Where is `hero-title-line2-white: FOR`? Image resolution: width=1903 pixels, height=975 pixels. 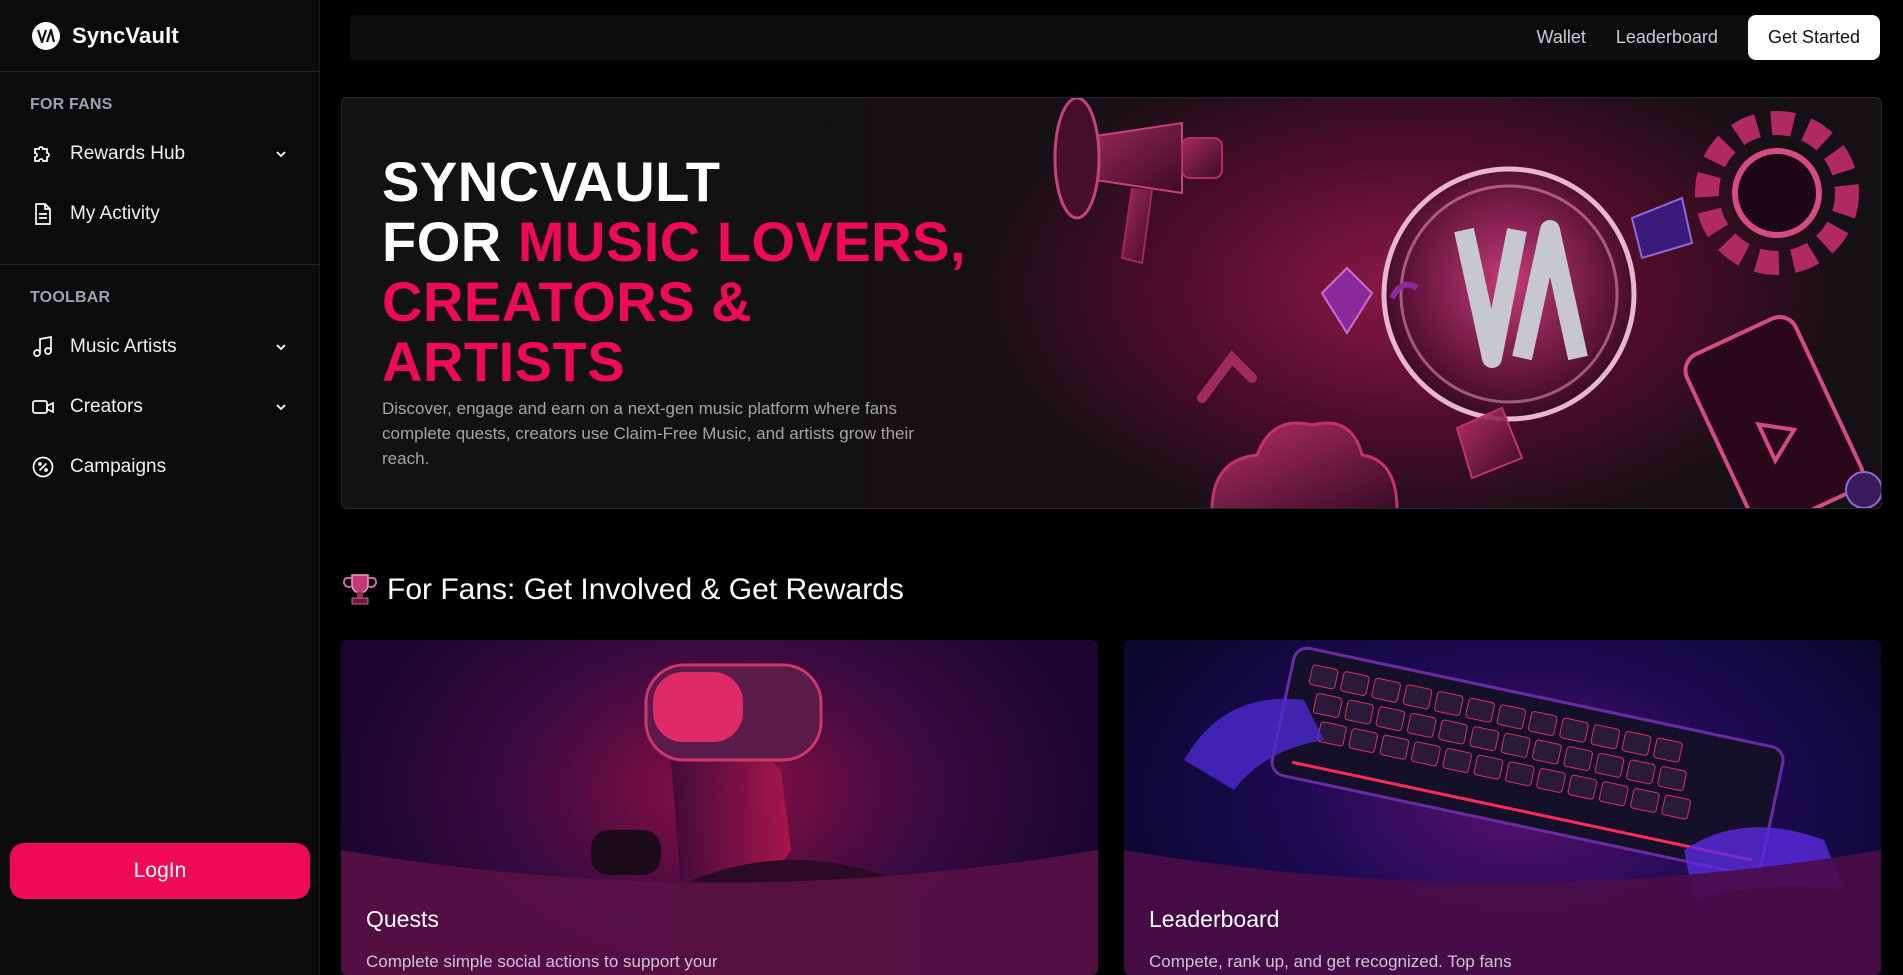 hero-title-line2-white: FOR is located at coordinates (450, 241).